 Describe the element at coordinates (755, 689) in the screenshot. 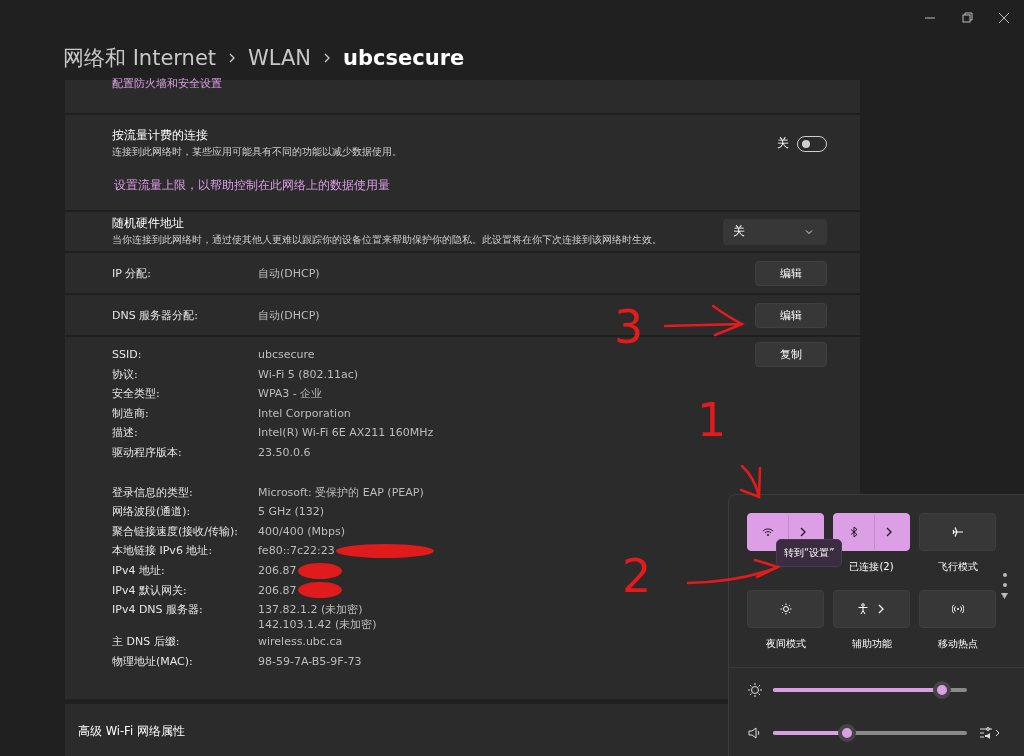

I see `brightness-icon` at that location.